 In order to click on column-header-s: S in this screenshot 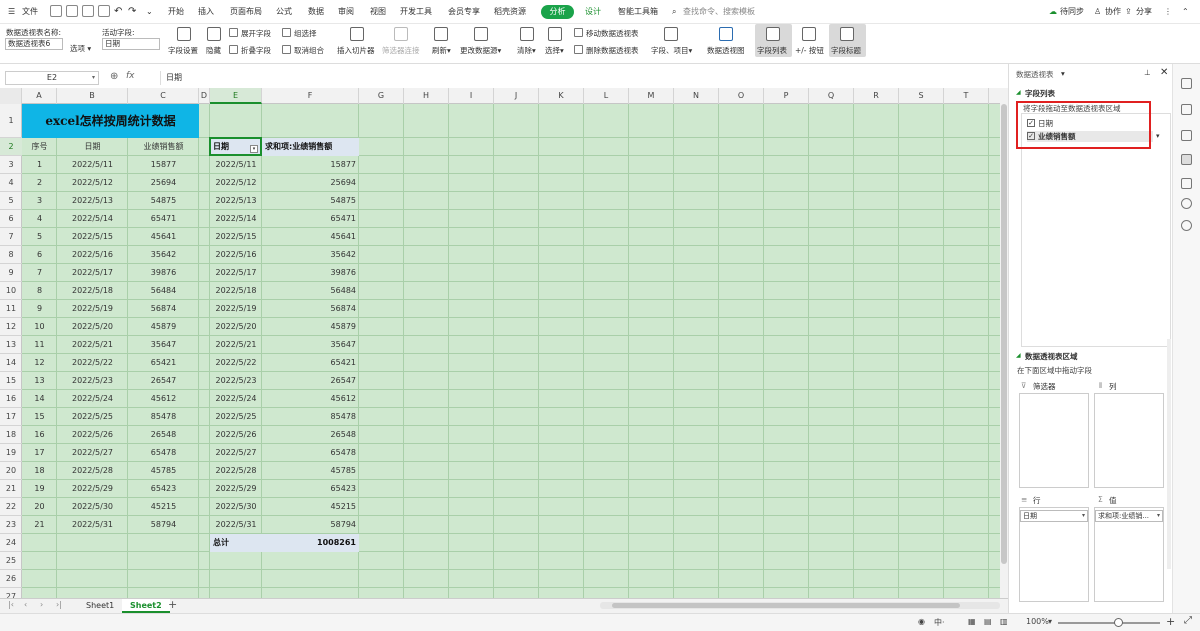, I will do `click(921, 96)`.